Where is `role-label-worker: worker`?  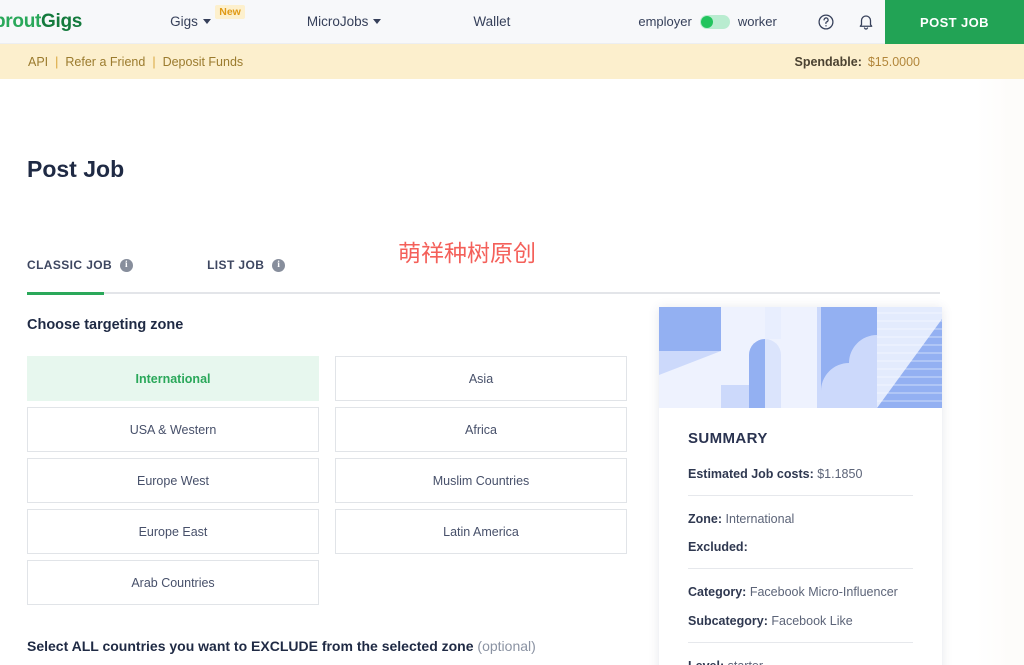
role-label-worker: worker is located at coordinates (757, 21).